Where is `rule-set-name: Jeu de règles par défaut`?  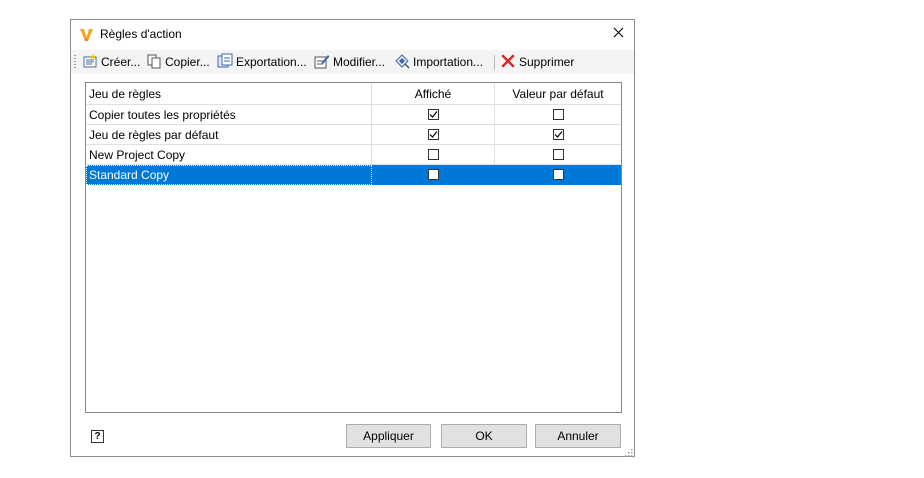
rule-set-name: Jeu de règles par défaut is located at coordinates (229, 135).